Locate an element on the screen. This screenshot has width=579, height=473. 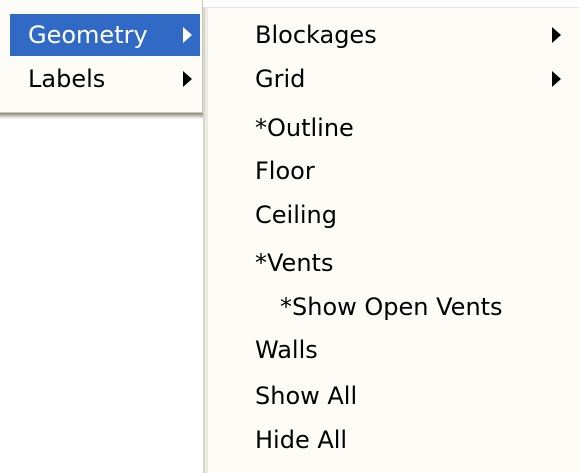
submenu-item-show-open-vents: *Show Open Vents is located at coordinates (391, 307).